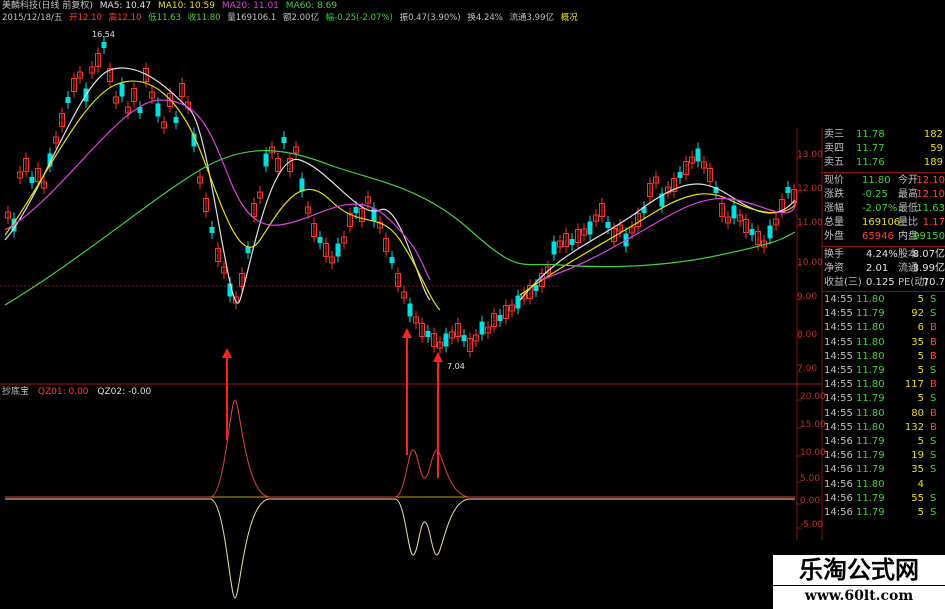  I want to click on quote-row: 14:55 11.80 35 B, so click(883, 343).